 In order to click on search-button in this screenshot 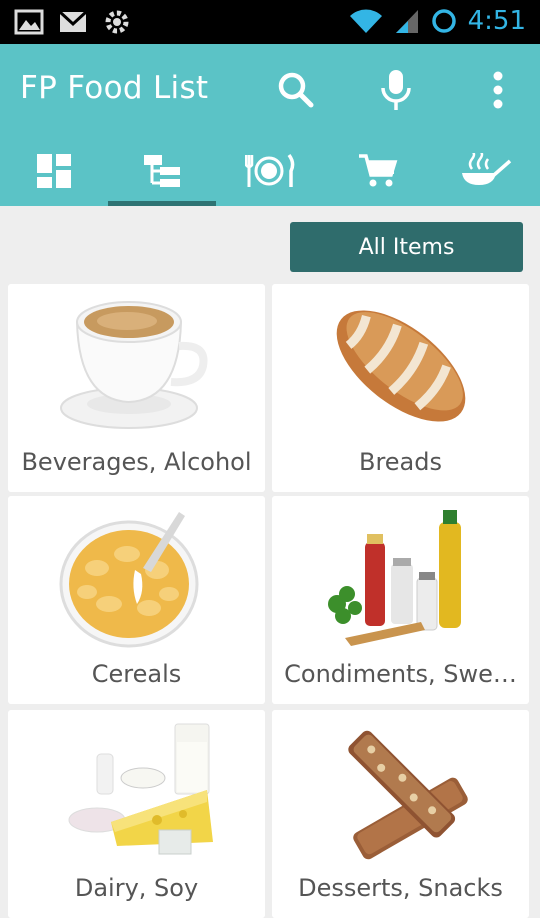, I will do `click(296, 90)`.